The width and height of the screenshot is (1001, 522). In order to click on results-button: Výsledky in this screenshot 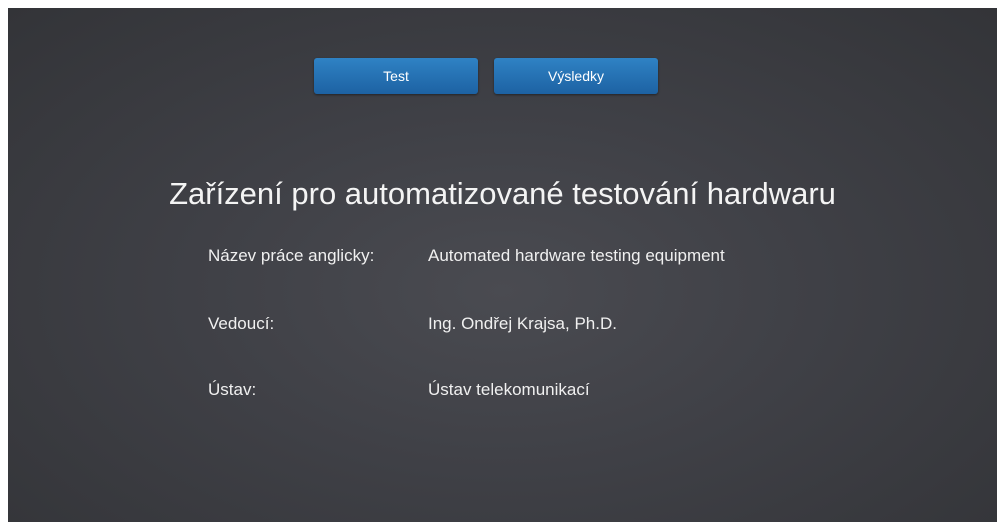, I will do `click(576, 76)`.